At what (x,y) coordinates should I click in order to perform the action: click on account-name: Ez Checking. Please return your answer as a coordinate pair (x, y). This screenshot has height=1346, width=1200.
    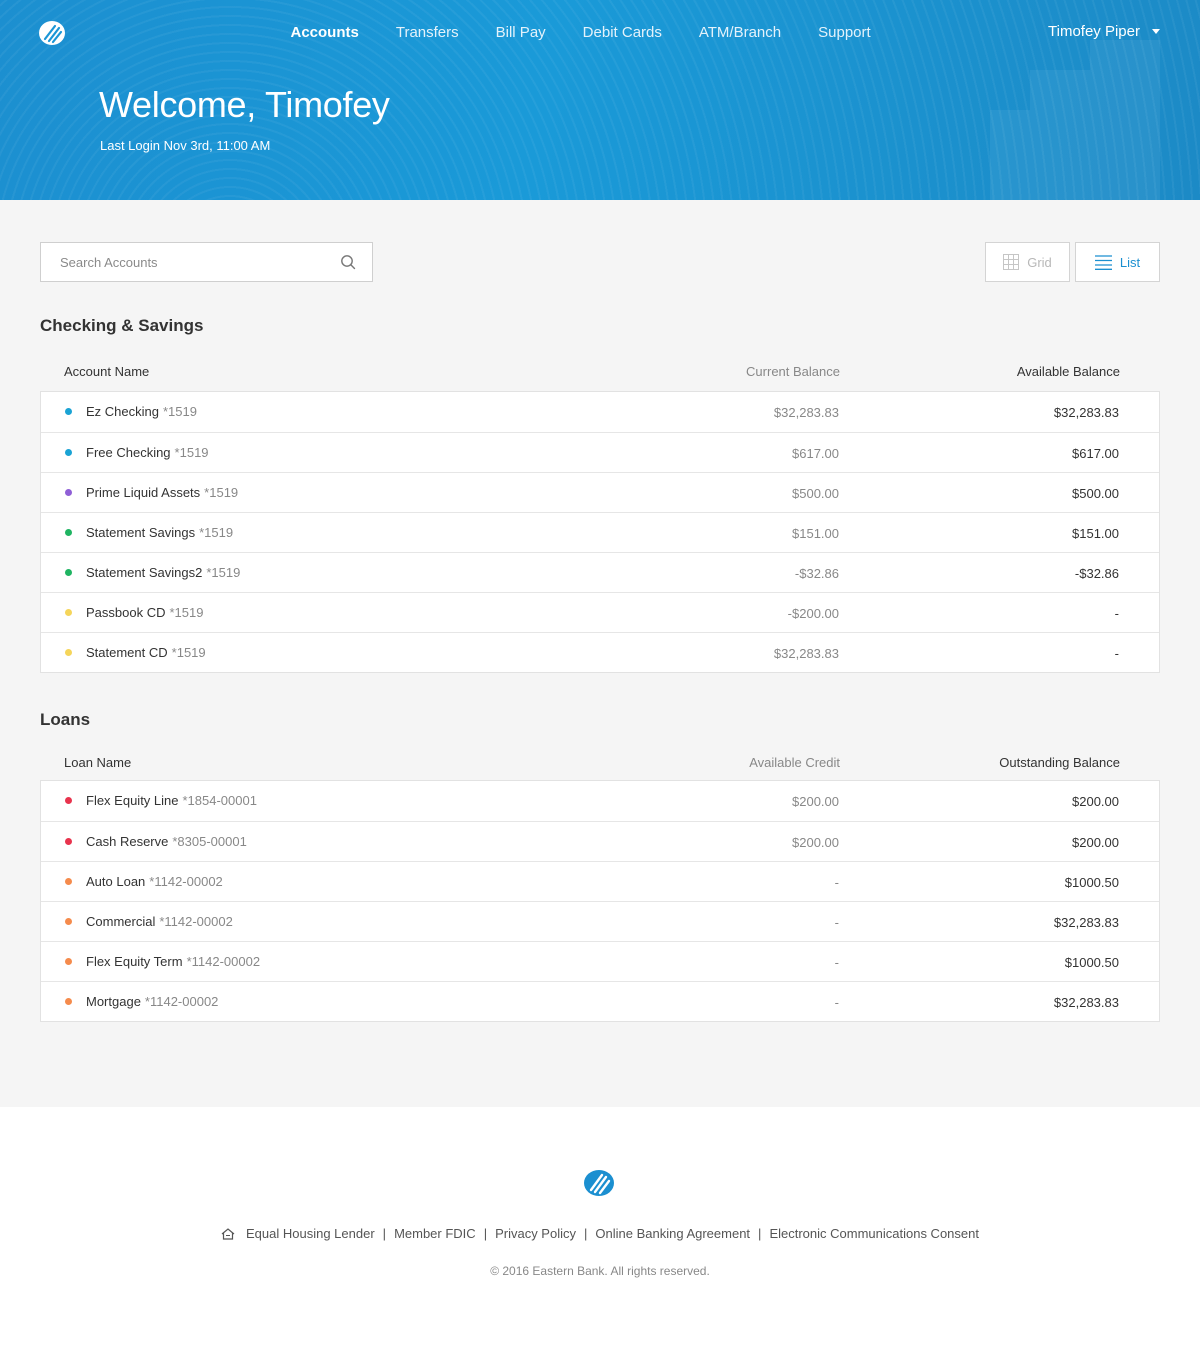
    Looking at the image, I should click on (122, 411).